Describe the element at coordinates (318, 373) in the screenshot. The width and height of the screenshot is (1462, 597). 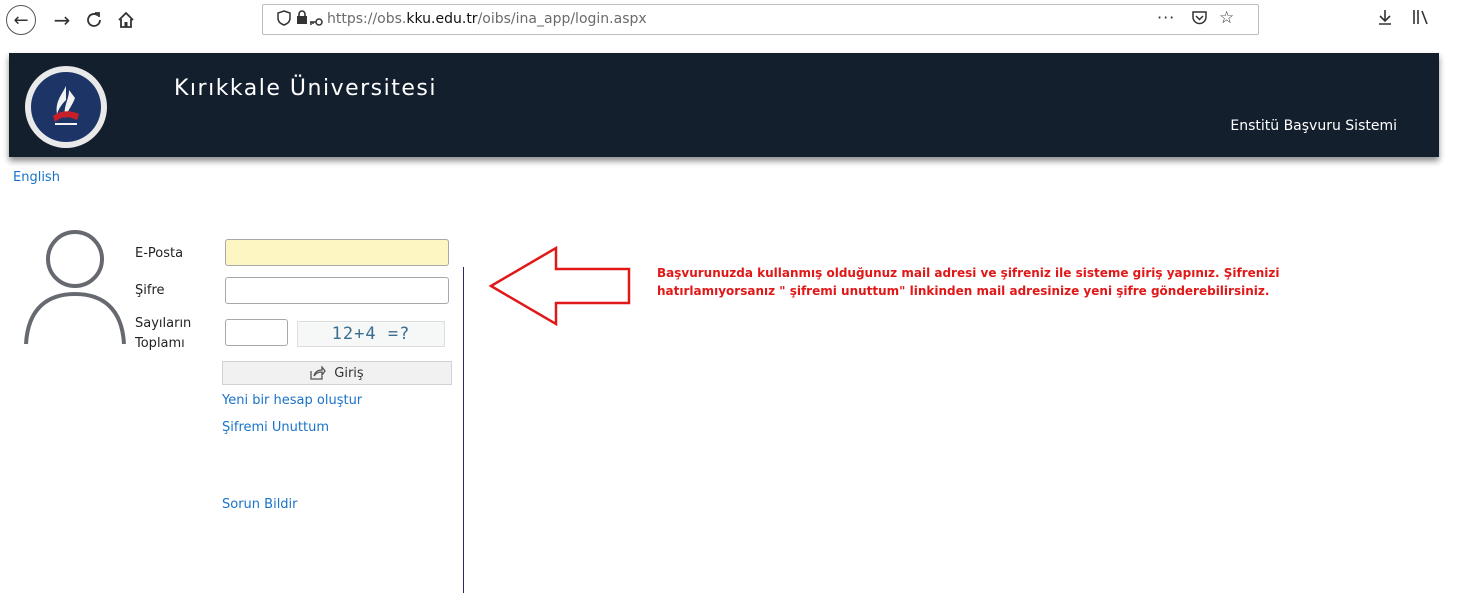
I see `login-icon` at that location.